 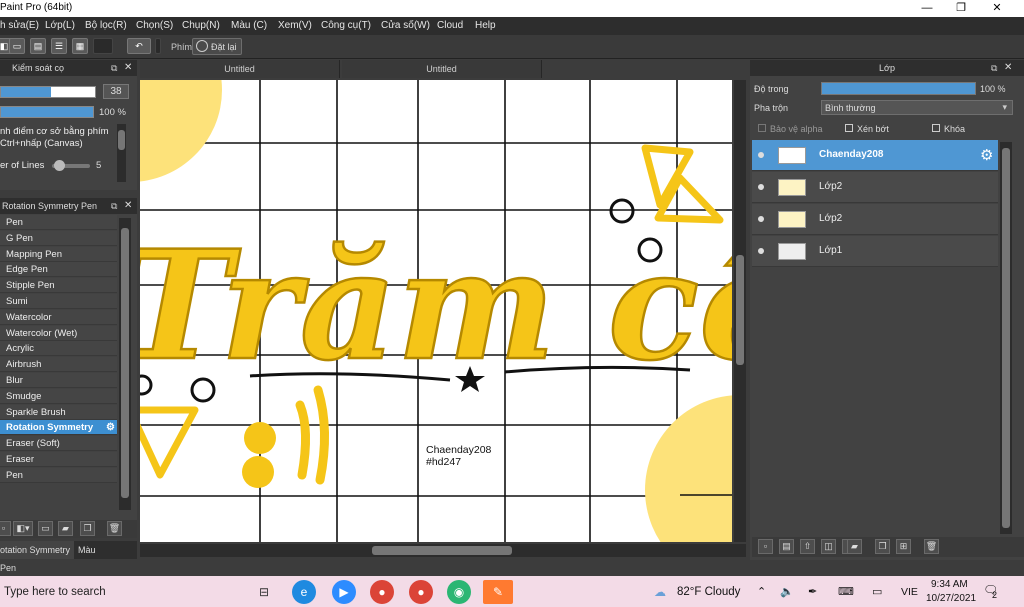 I want to click on merge-icon: ⊞, so click(x=903, y=546).